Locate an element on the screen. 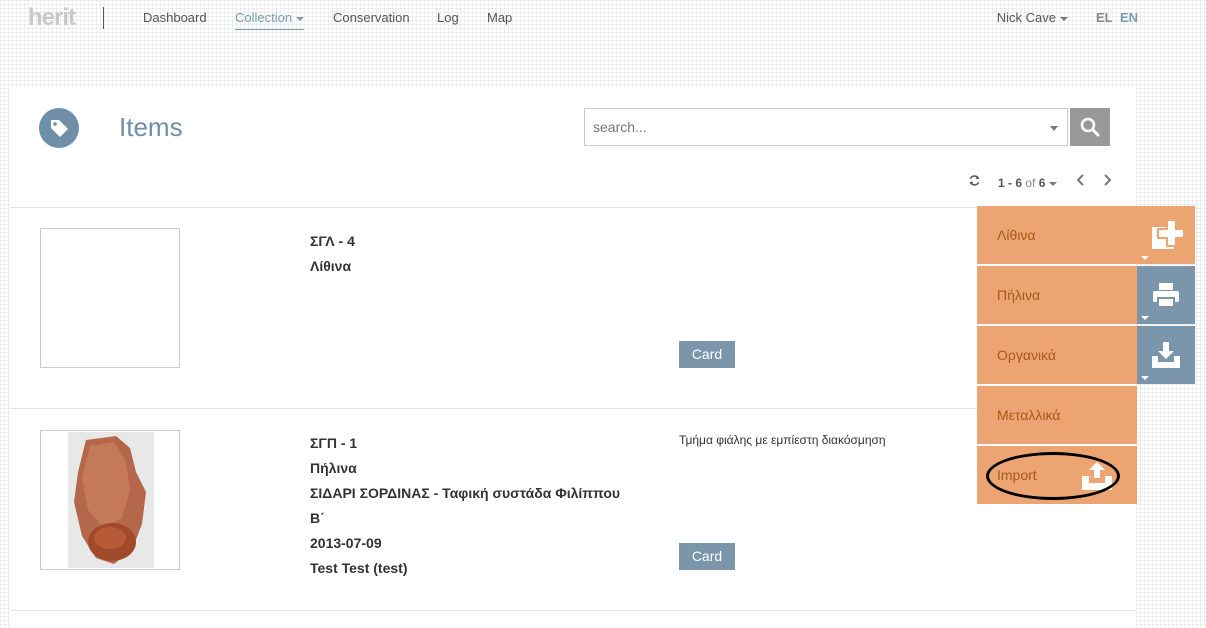 This screenshot has width=1206, height=628. item-category: Λίθινα is located at coordinates (331, 266).